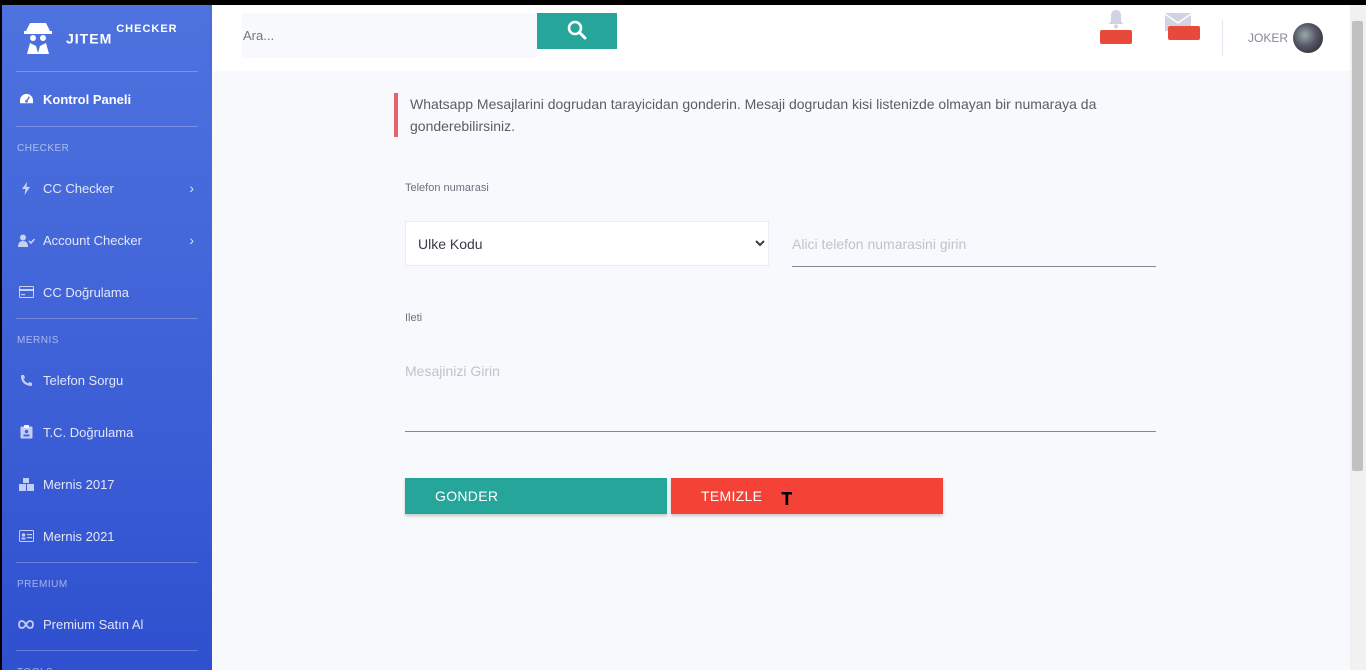 The image size is (1366, 670). I want to click on sidebar-item-cc-dogrulama: CC Doğrulama, so click(107, 292).